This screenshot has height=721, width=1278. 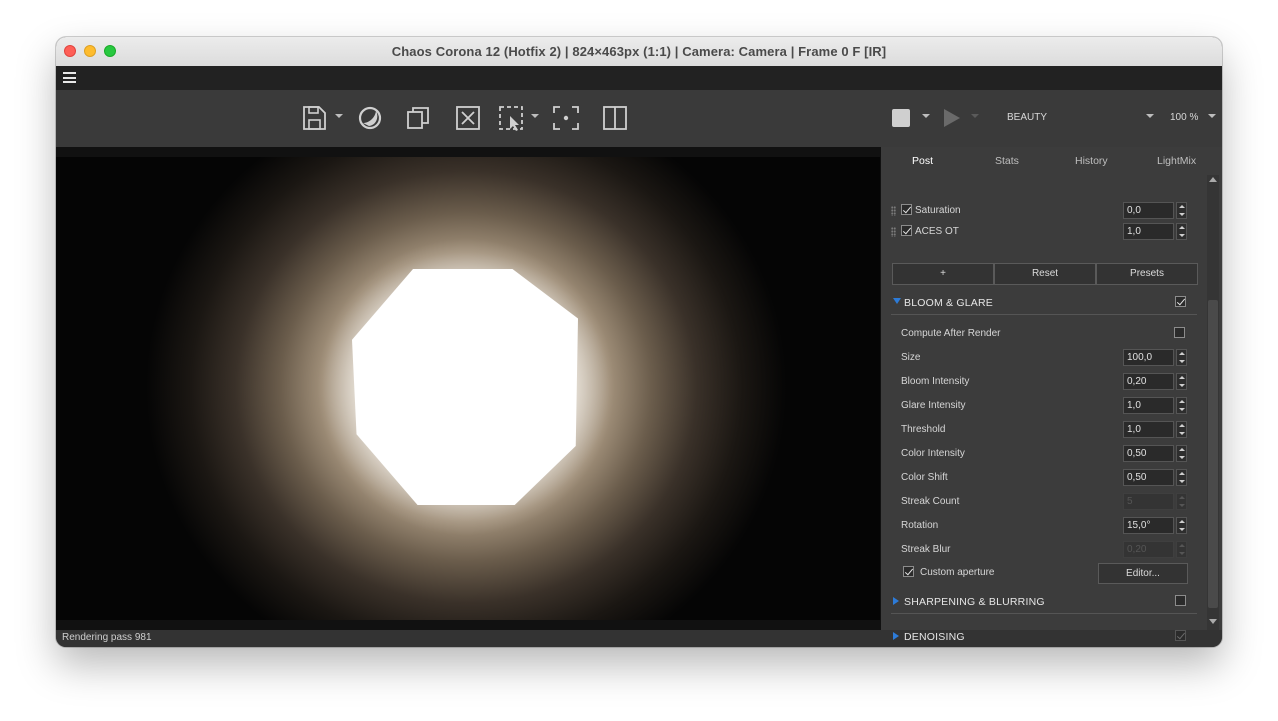 I want to click on color-intensity-value: 0,50, so click(x=1148, y=453).